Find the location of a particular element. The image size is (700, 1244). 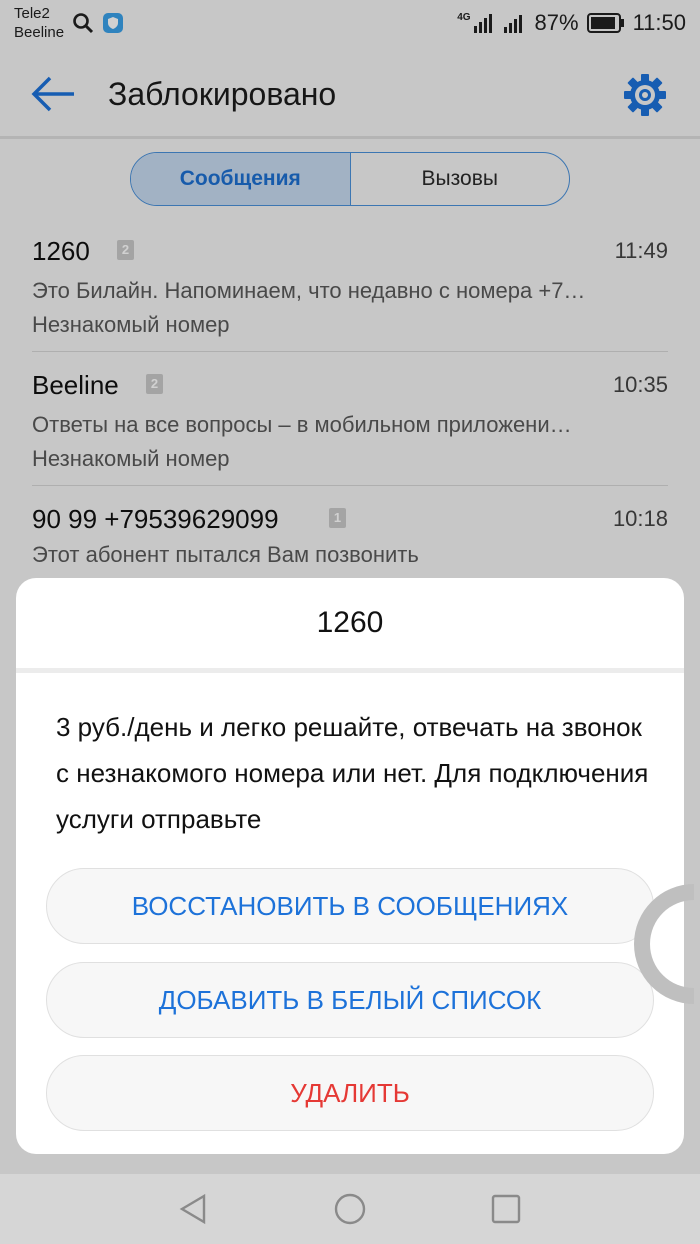

nav-recents-icon is located at coordinates (506, 1209).